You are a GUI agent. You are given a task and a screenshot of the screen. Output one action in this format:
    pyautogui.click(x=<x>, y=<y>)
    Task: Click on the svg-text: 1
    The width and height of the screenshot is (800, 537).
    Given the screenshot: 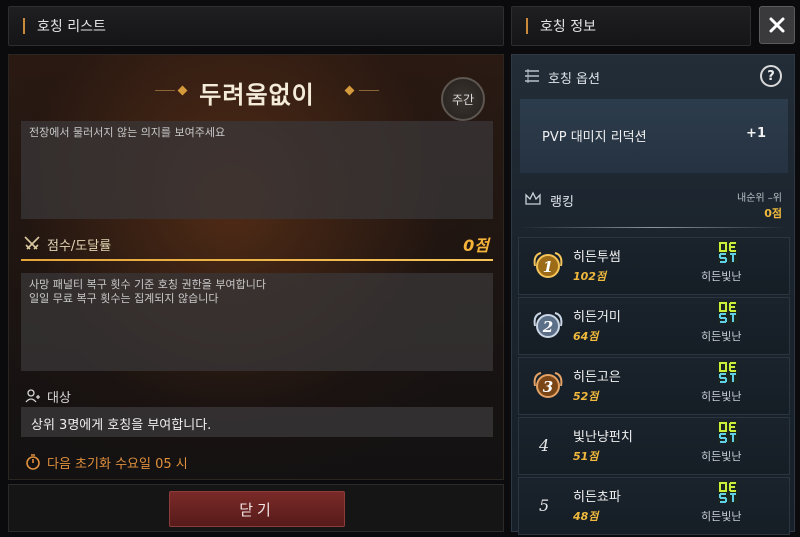 What is the action you would take?
    pyautogui.click(x=548, y=267)
    